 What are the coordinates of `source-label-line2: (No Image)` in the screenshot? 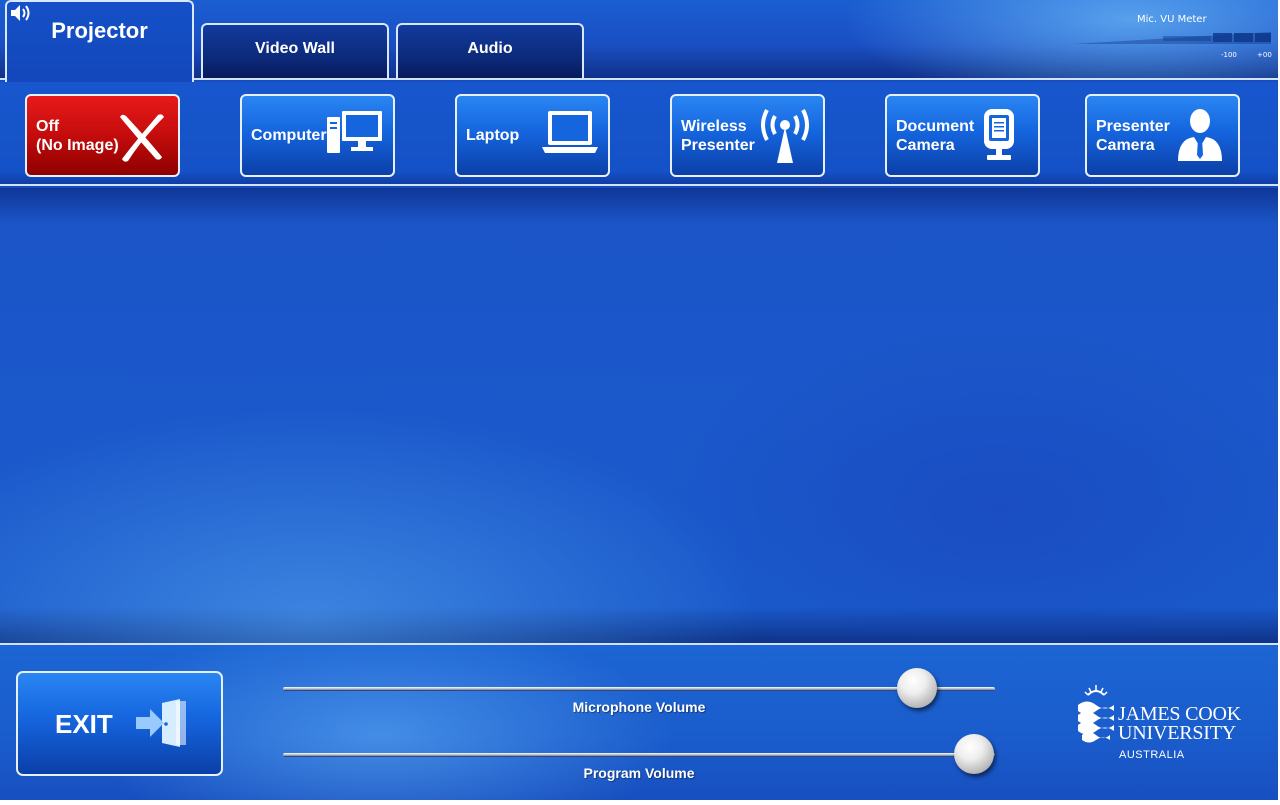 It's located at (77, 145).